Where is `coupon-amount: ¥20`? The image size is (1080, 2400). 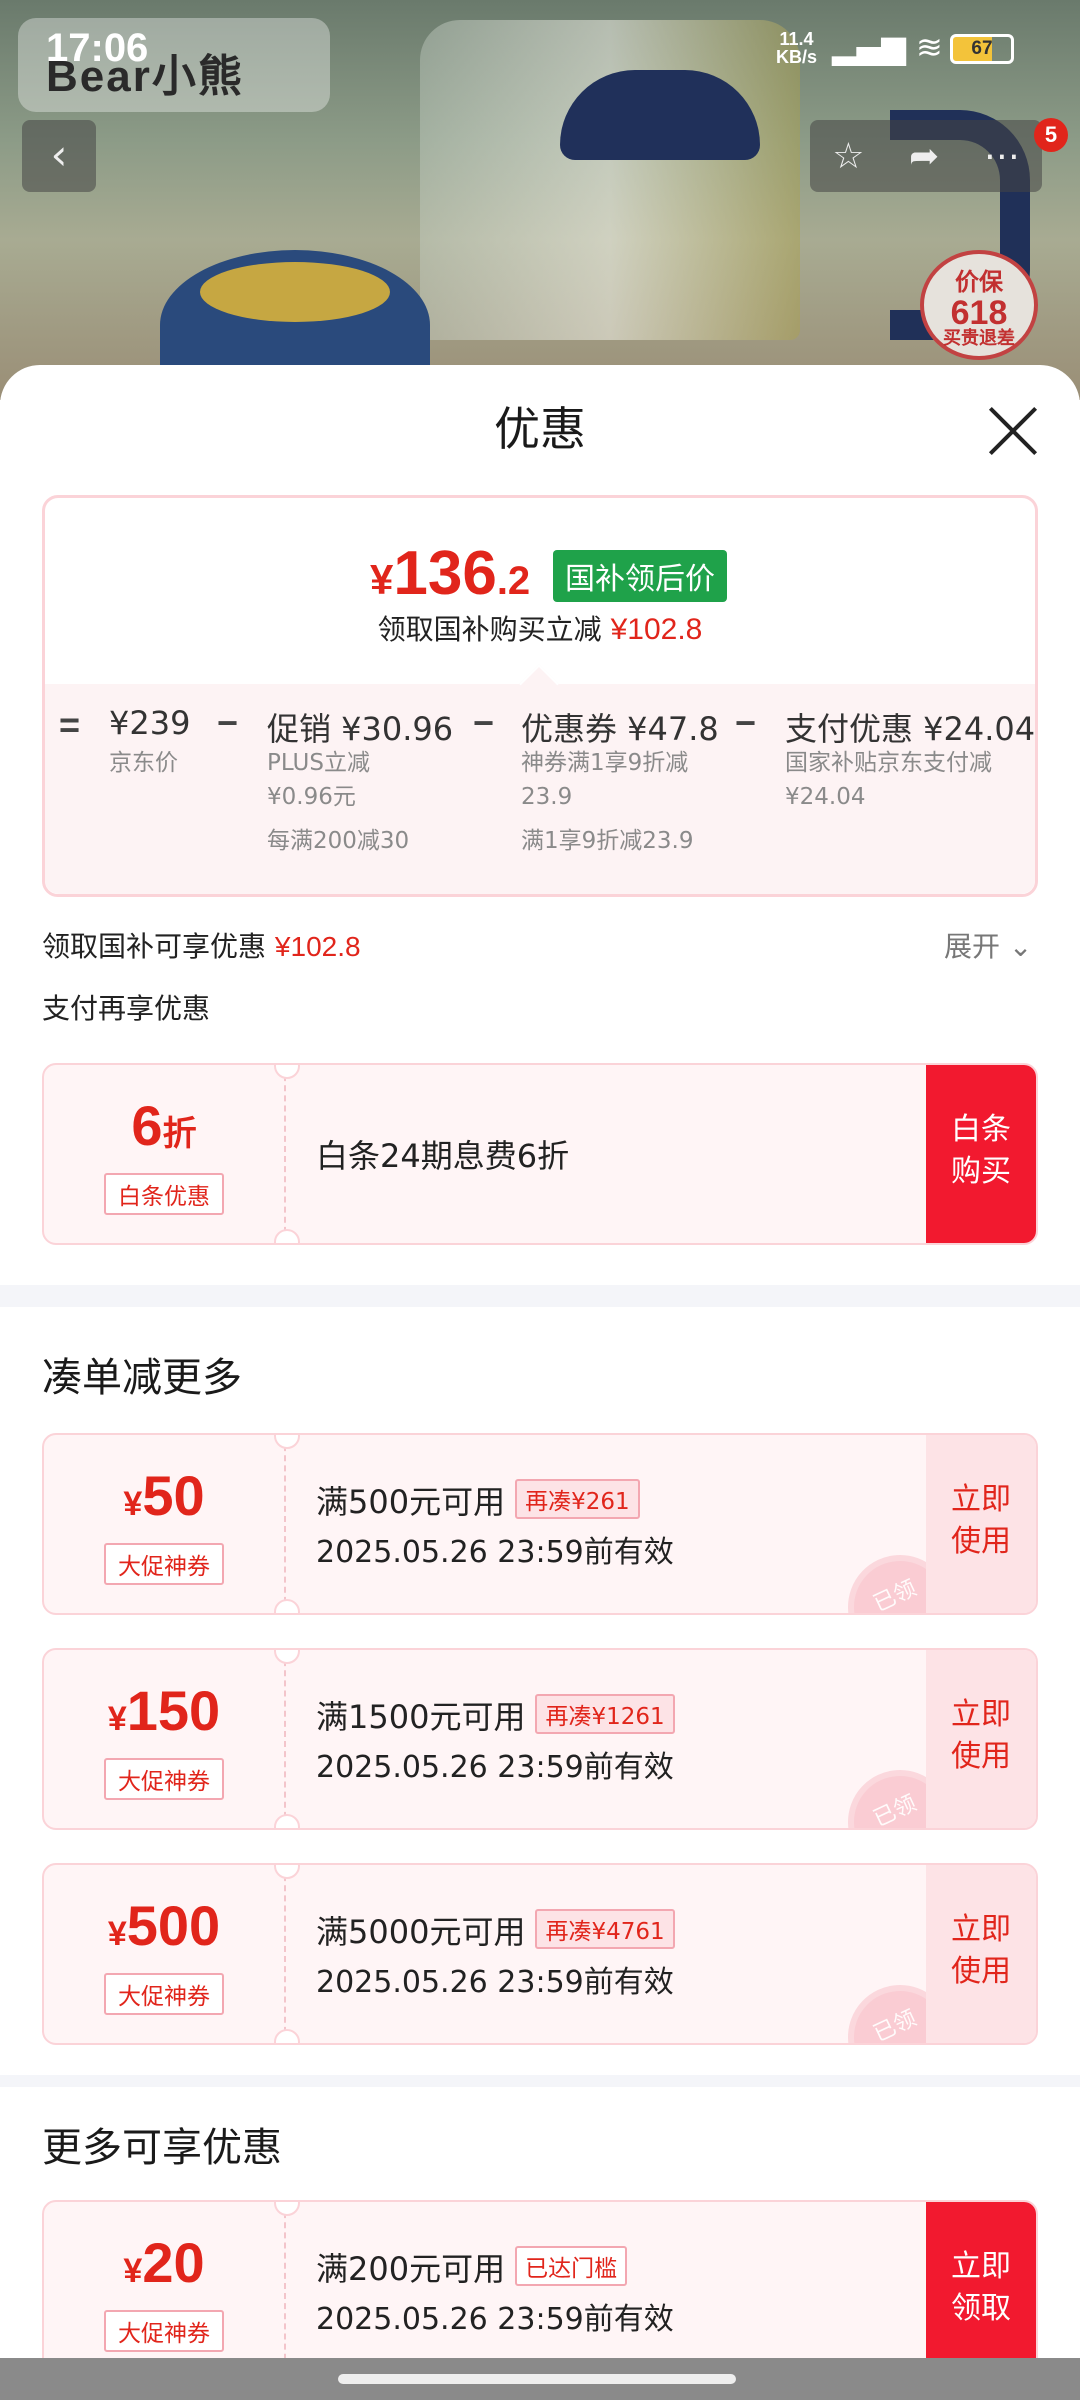
coupon-amount: ¥20 is located at coordinates (164, 2262).